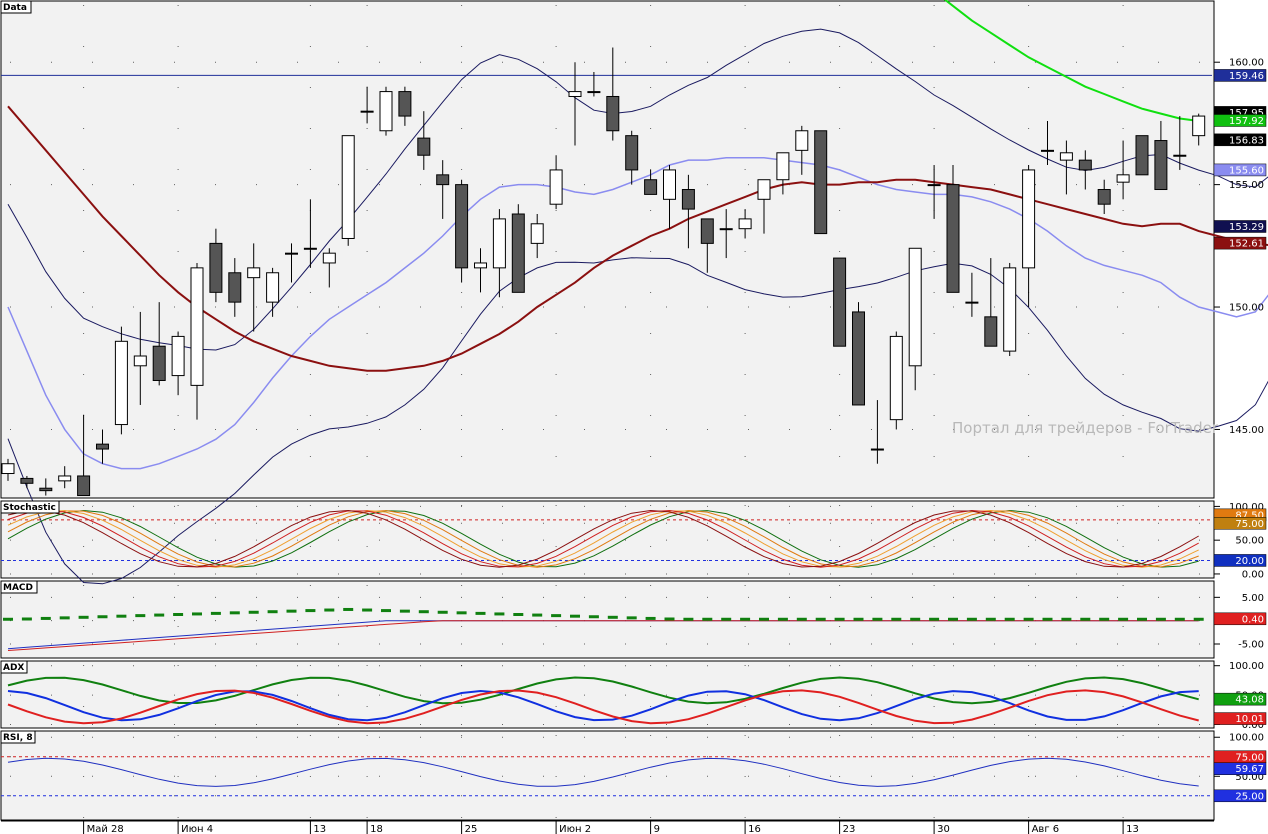 Image resolution: width=1268 pixels, height=834 pixels. I want to click on x-tick-label: 9, so click(657, 829).